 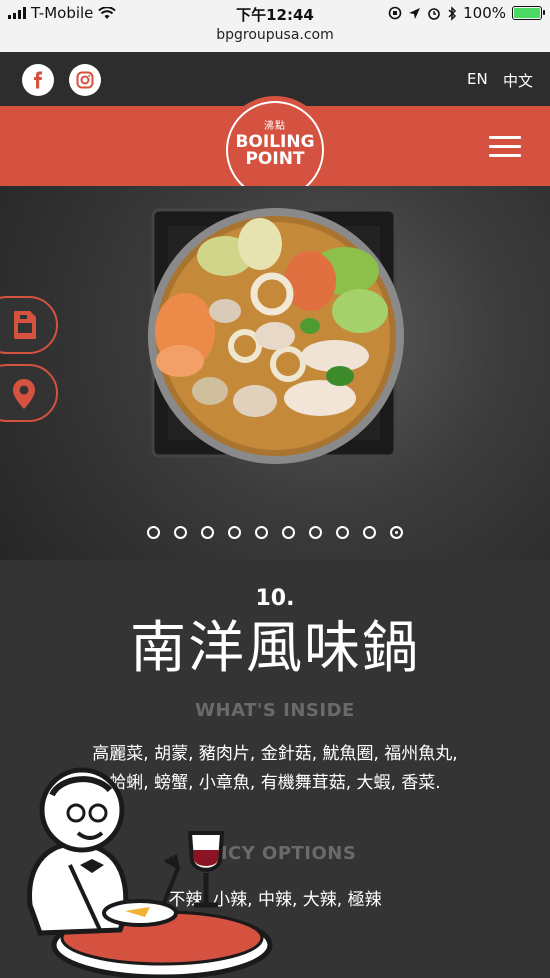 I want to click on logo-text-line2: POINT, so click(x=275, y=159).